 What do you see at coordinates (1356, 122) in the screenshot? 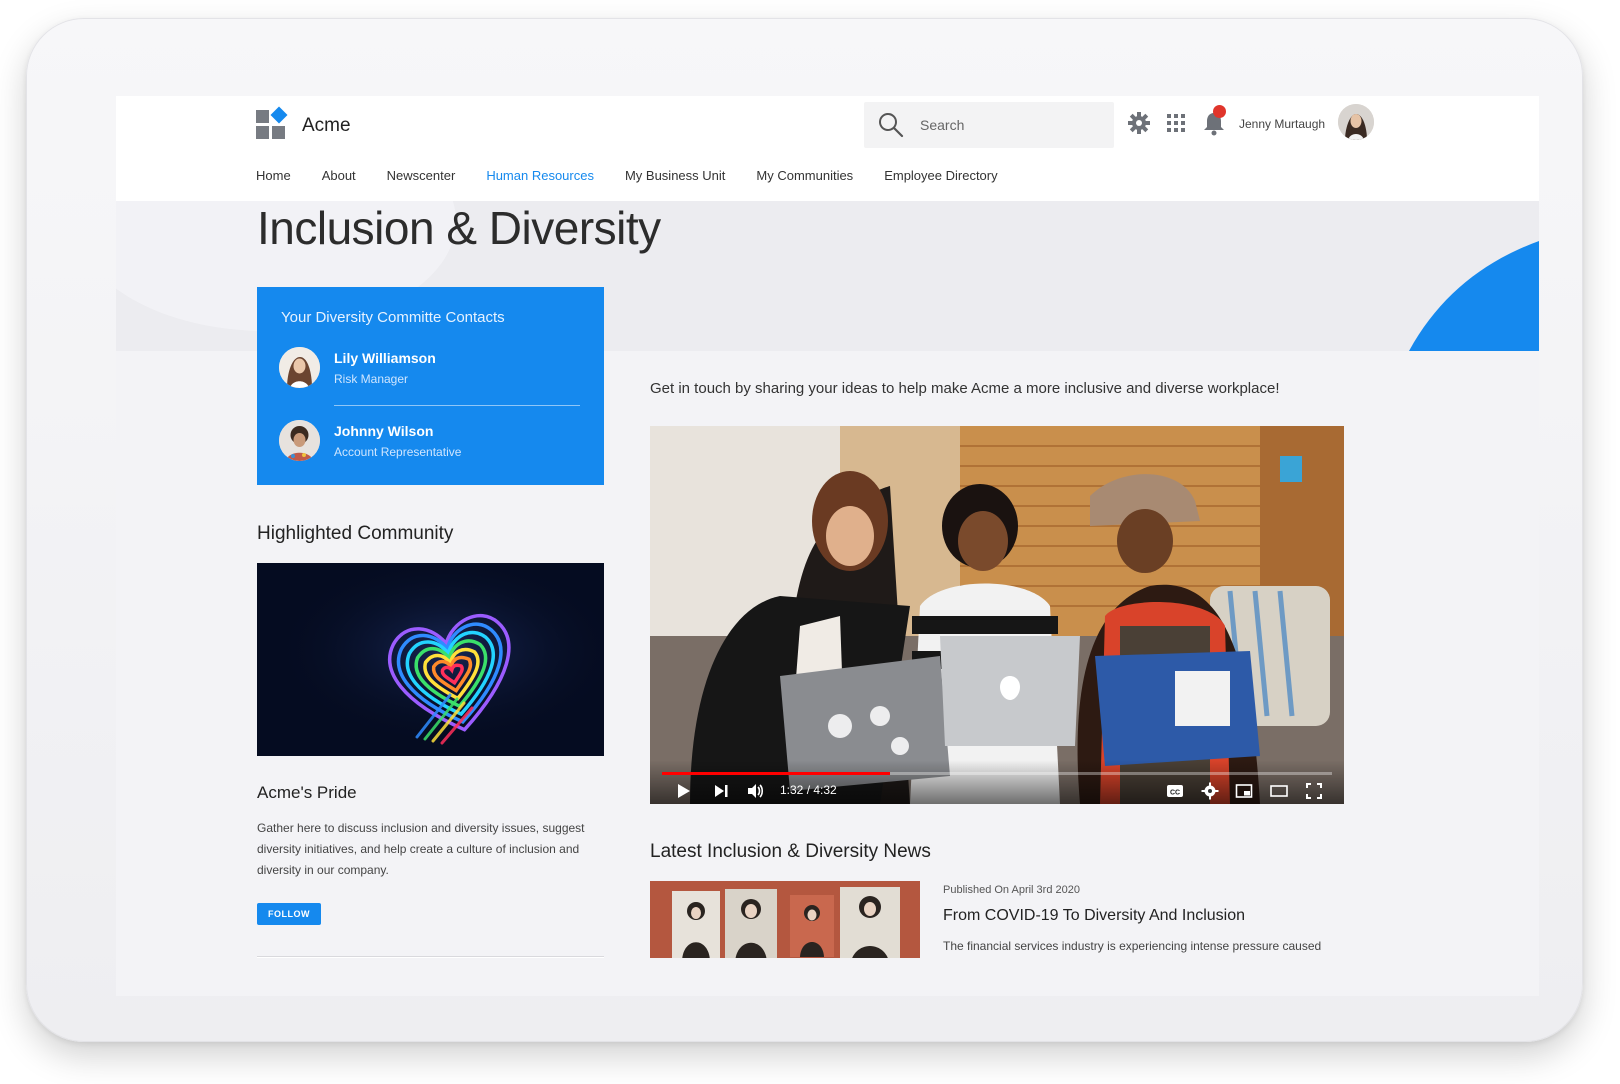
I see `user-avatar` at bounding box center [1356, 122].